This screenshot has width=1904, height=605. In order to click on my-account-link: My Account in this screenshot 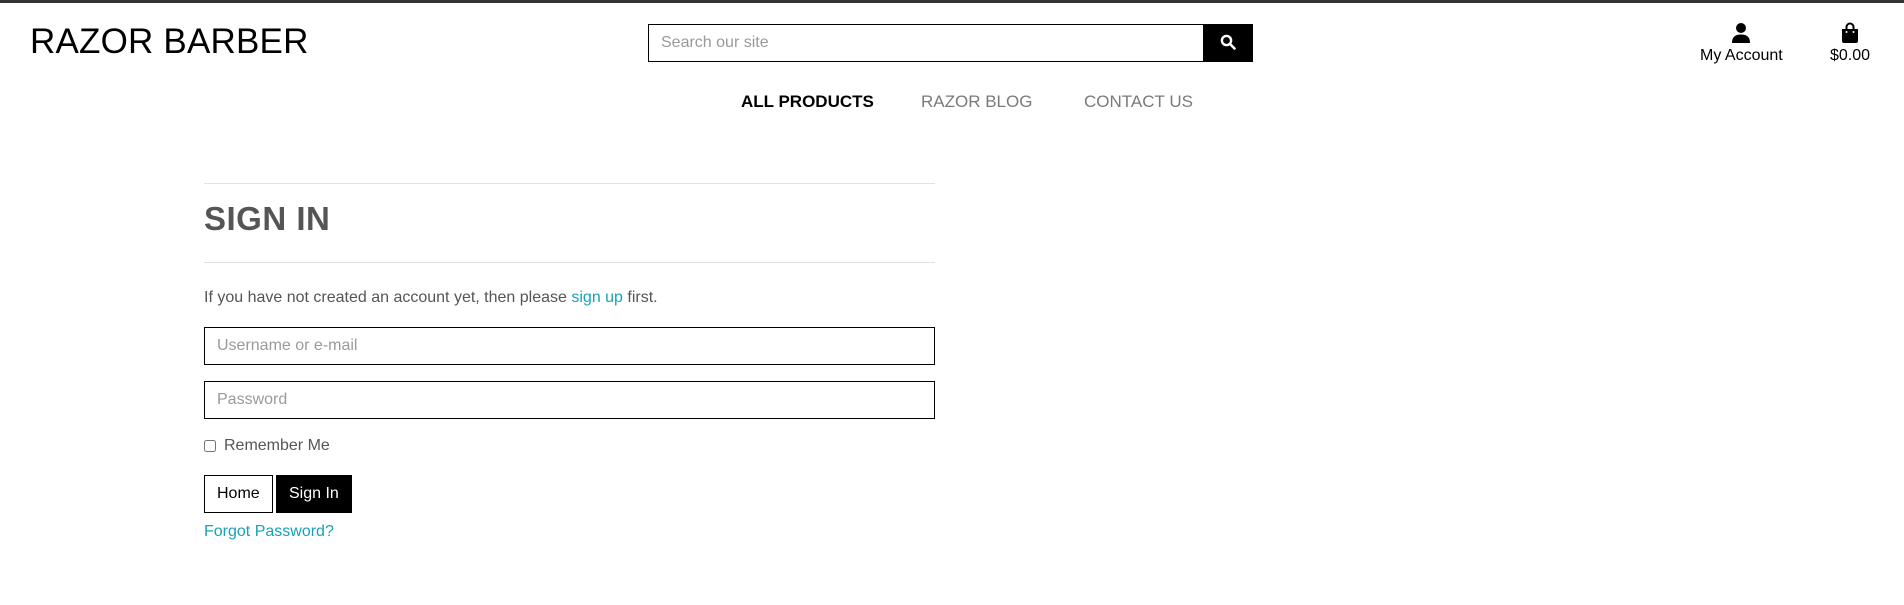, I will do `click(1741, 41)`.